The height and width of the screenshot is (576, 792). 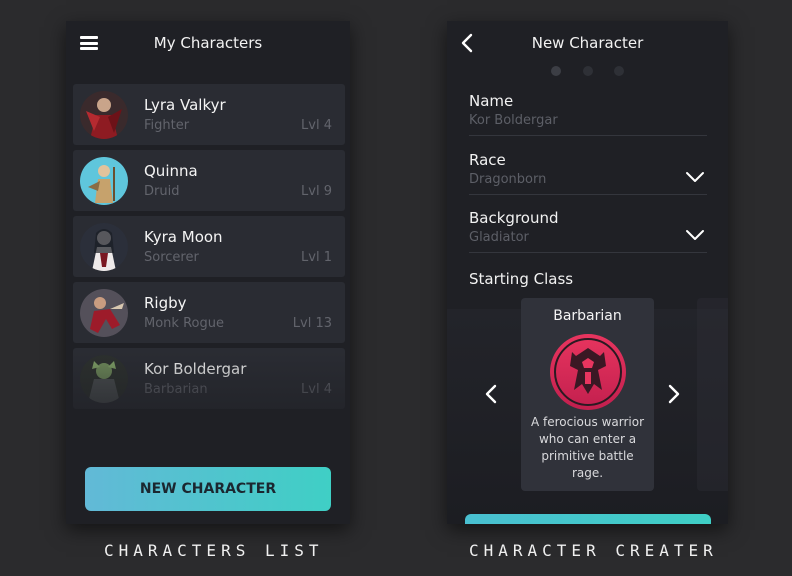 What do you see at coordinates (171, 257) in the screenshot?
I see `character-class: Sorcerer` at bounding box center [171, 257].